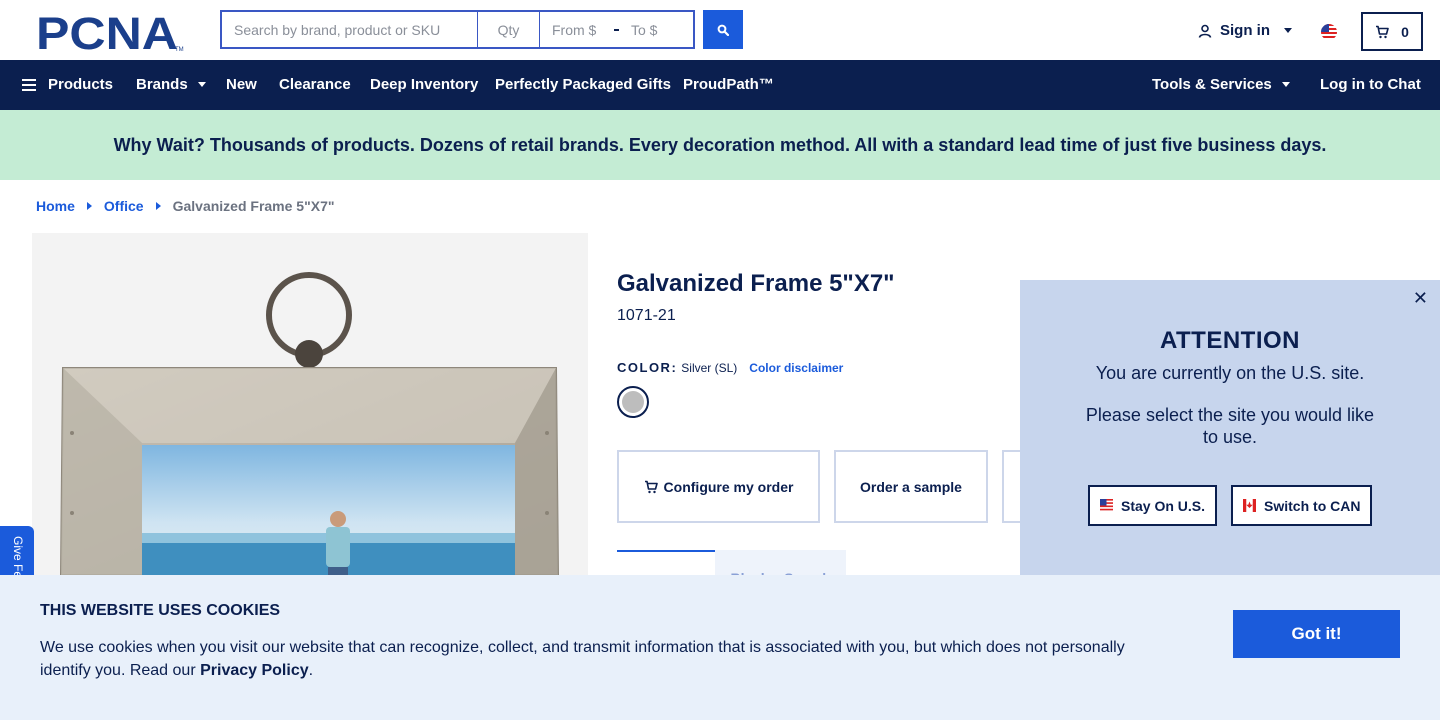  I want to click on search-icon, so click(723, 30).